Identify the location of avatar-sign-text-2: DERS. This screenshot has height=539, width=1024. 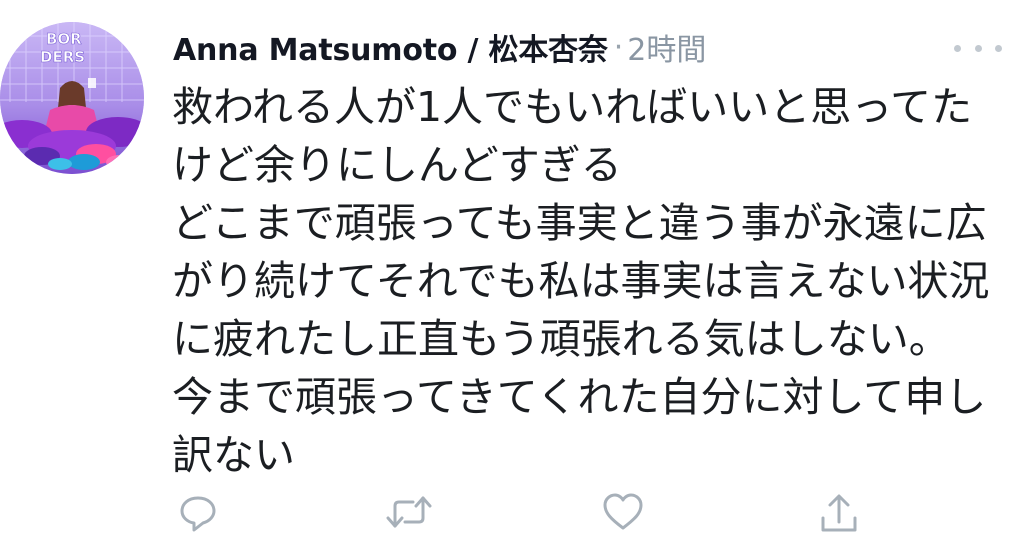
(62, 57).